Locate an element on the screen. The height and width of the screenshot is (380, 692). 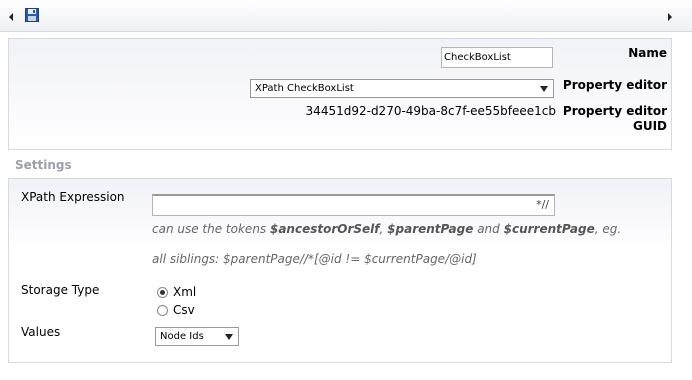
property-editor-guid-label: Property editor GUID is located at coordinates (614, 118).